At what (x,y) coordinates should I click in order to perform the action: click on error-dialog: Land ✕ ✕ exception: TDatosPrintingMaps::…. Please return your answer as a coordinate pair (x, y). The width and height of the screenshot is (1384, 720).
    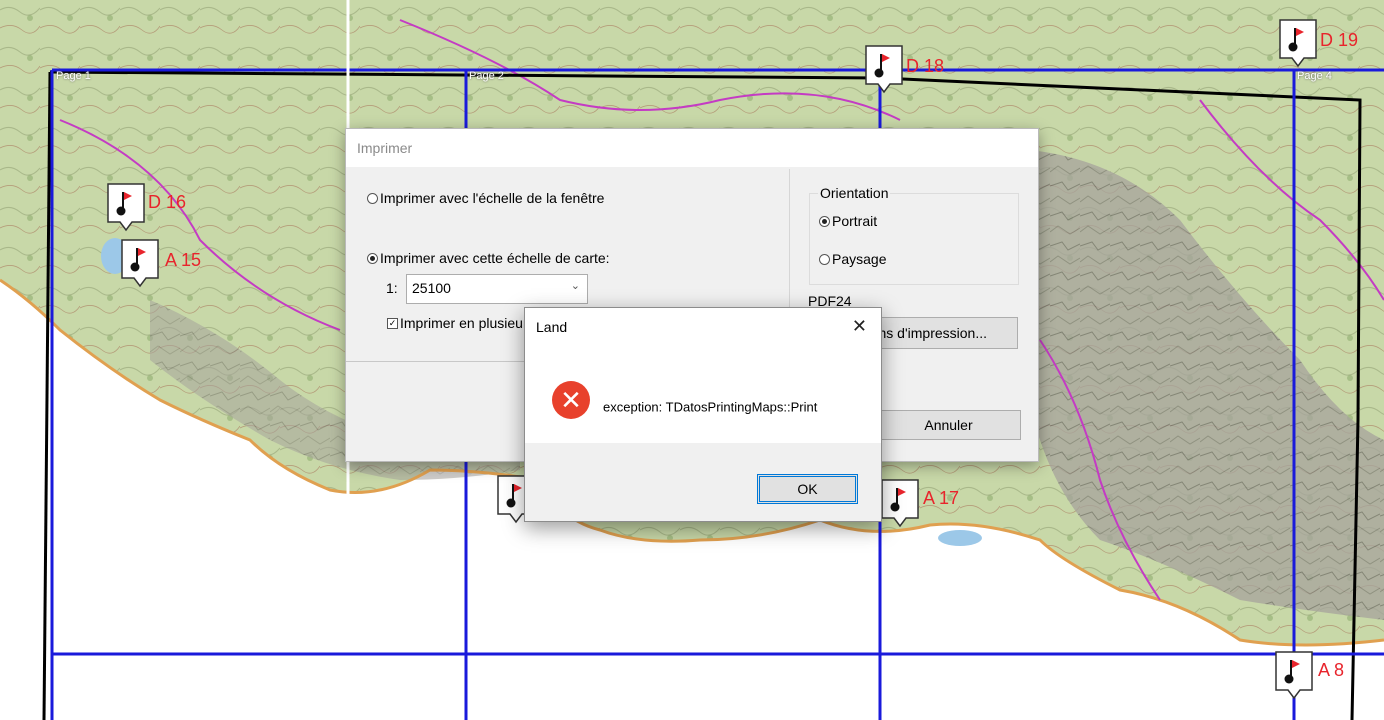
    Looking at the image, I should click on (703, 414).